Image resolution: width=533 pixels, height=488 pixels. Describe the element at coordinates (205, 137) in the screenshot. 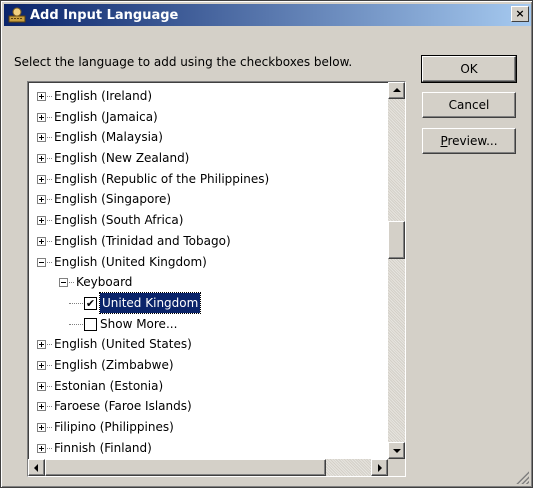

I see `tree-row: English (Malaysia)` at that location.